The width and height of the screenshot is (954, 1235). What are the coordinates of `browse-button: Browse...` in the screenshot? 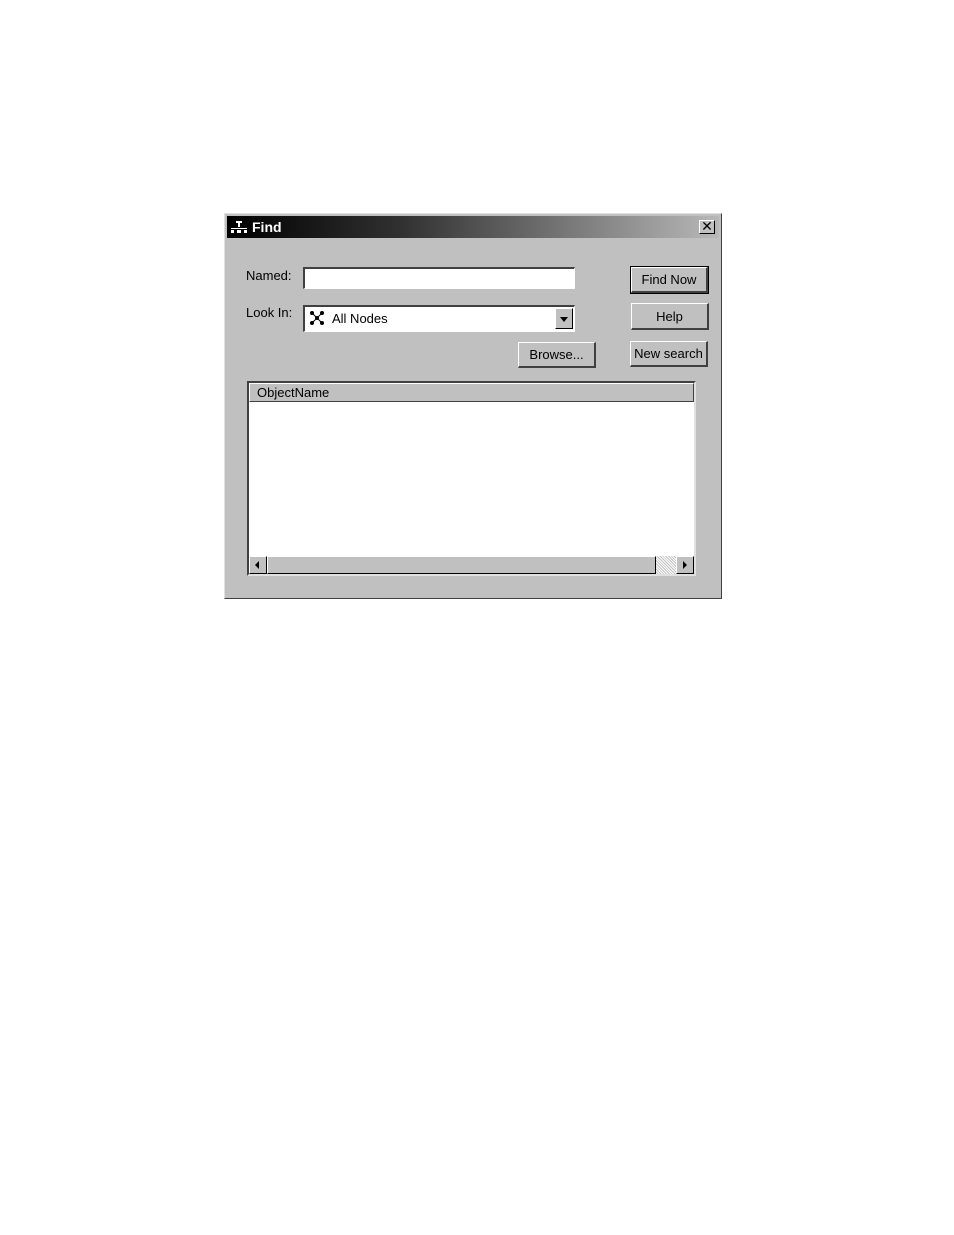 It's located at (557, 355).